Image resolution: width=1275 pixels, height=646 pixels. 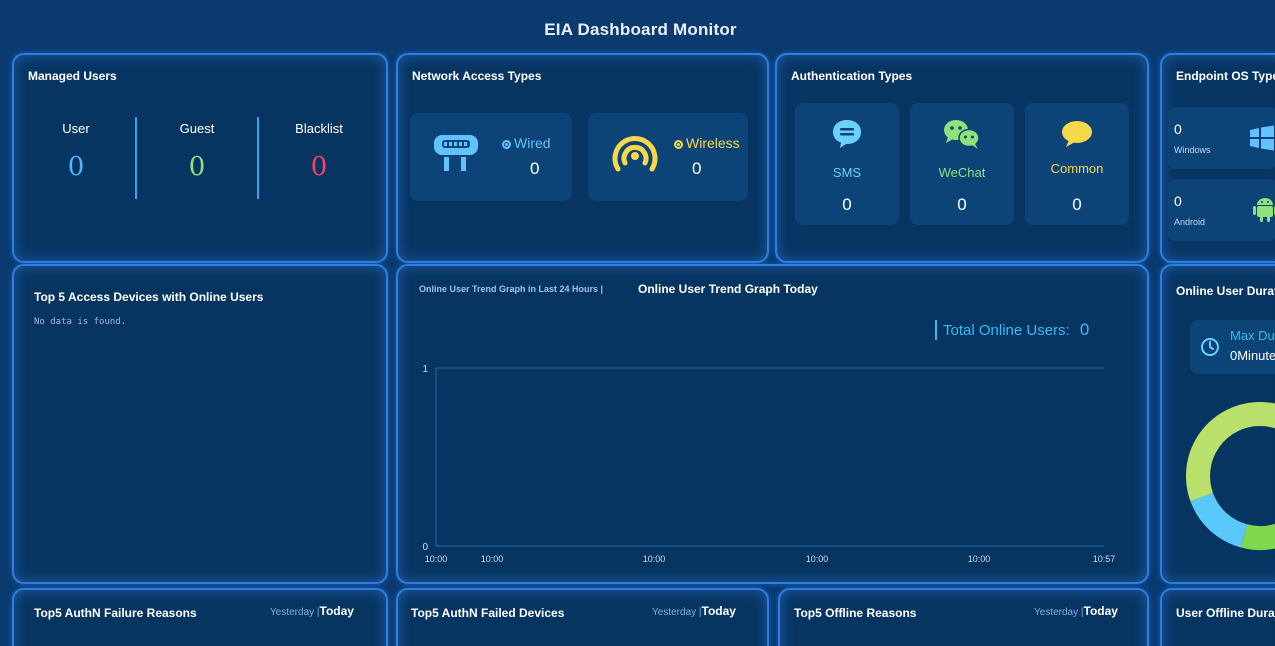 I want to click on network-access-panel: Network Access Types Wired 0 Wireless 0, so click(x=582, y=158).